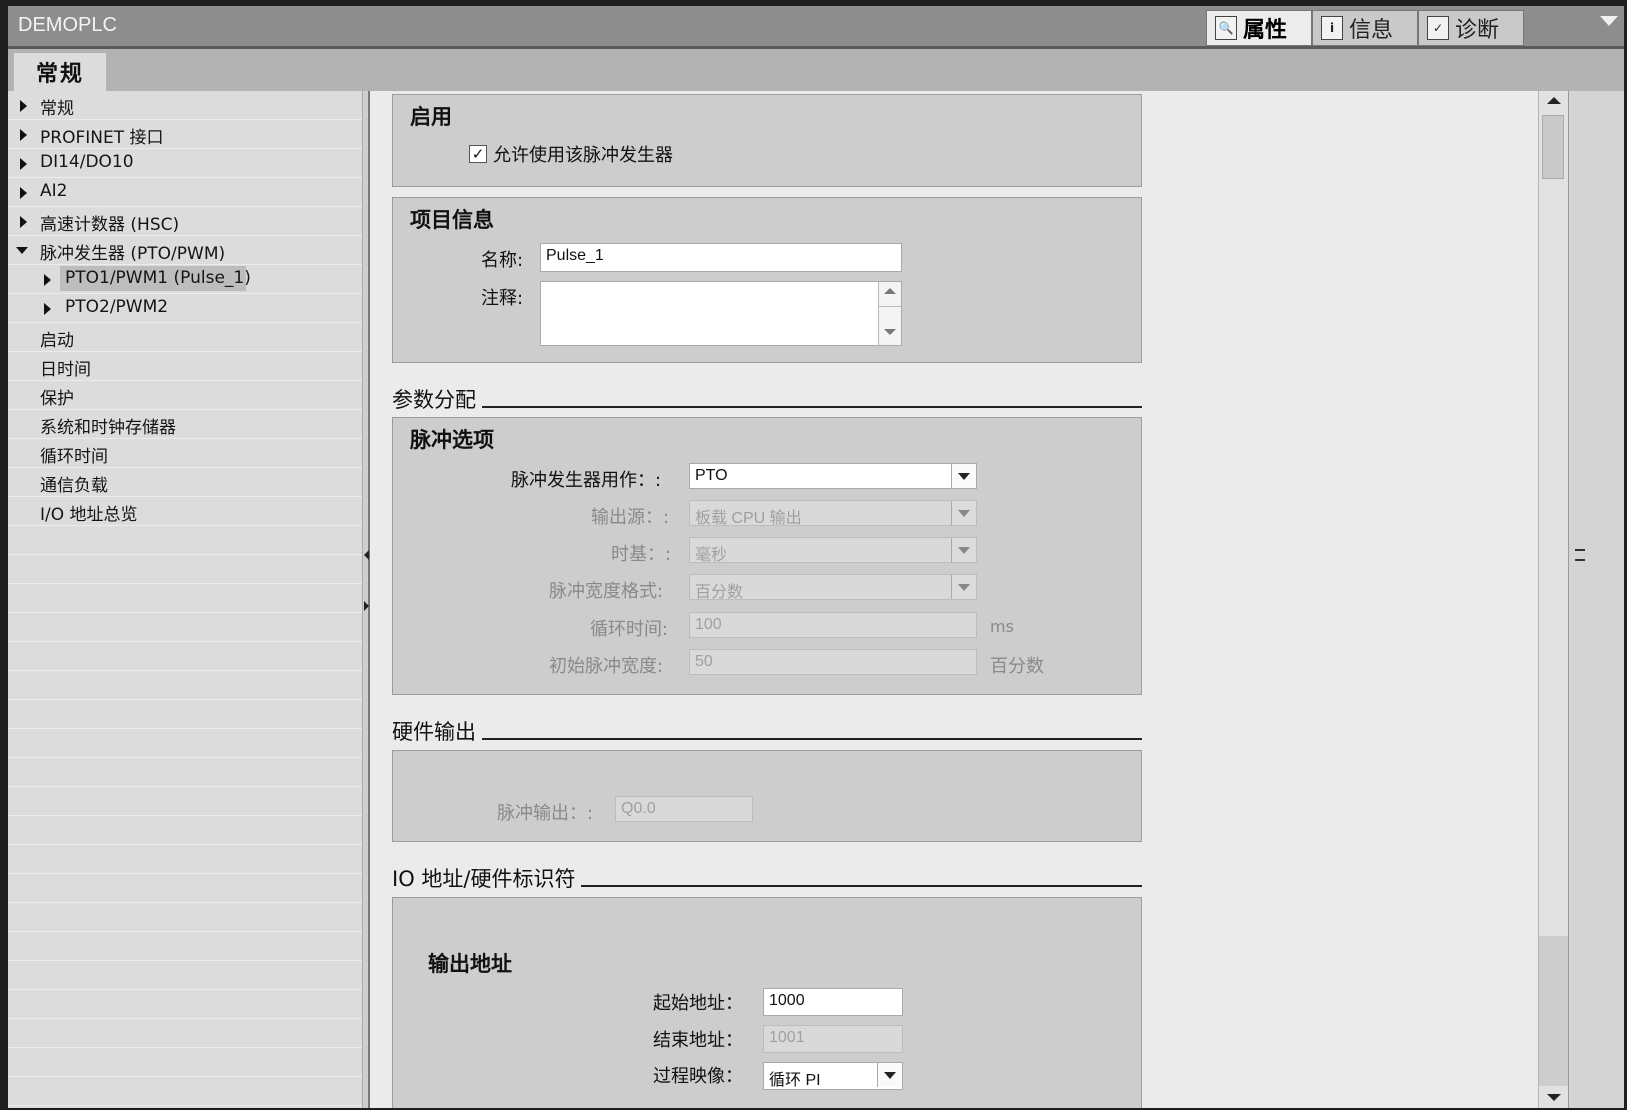 The height and width of the screenshot is (1110, 1627). Describe the element at coordinates (767, 739) in the screenshot. I see `header-rule` at that location.